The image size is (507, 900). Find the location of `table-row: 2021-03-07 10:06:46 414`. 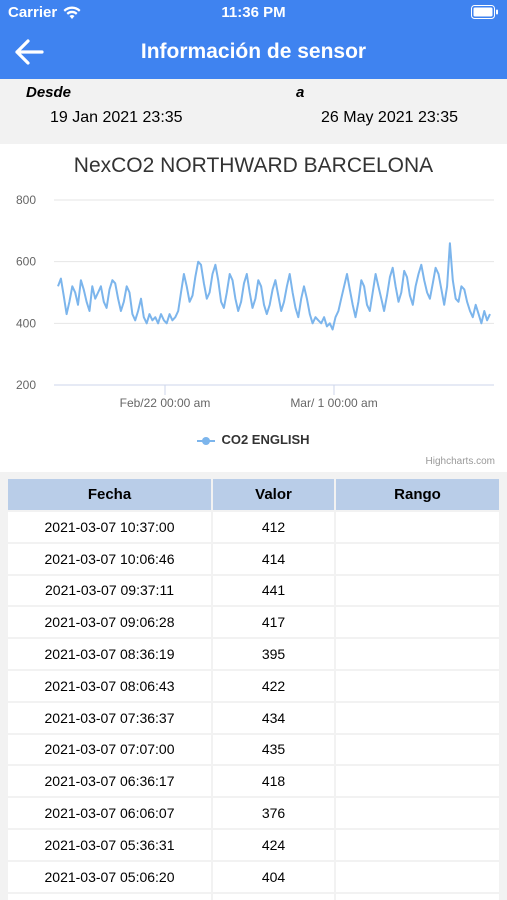

table-row: 2021-03-07 10:06:46 414 is located at coordinates (253, 558).